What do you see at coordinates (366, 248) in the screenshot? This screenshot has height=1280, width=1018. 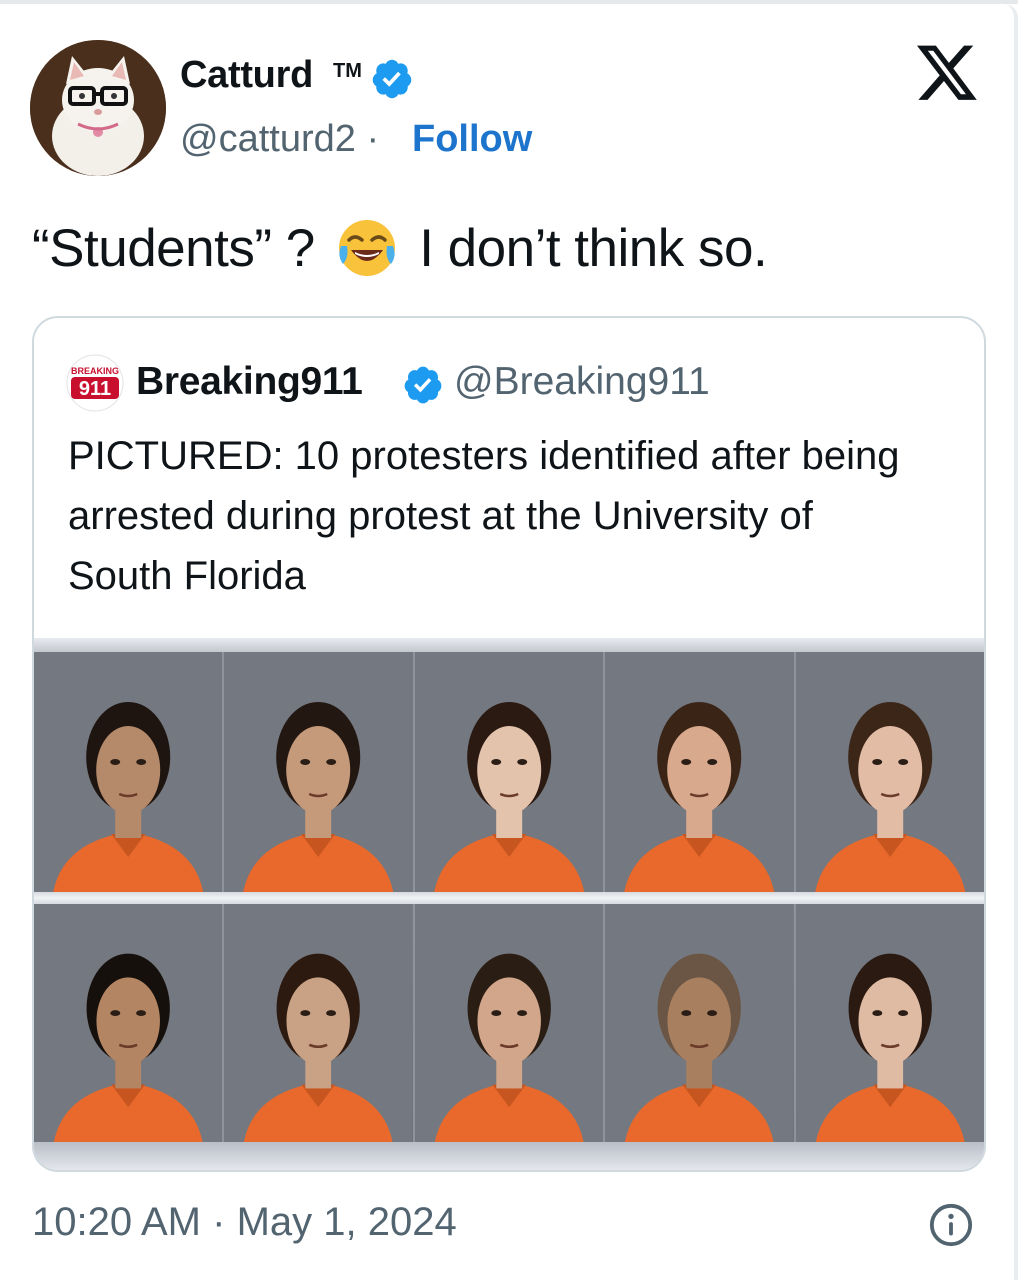 I see `laughing-emoji-icon` at bounding box center [366, 248].